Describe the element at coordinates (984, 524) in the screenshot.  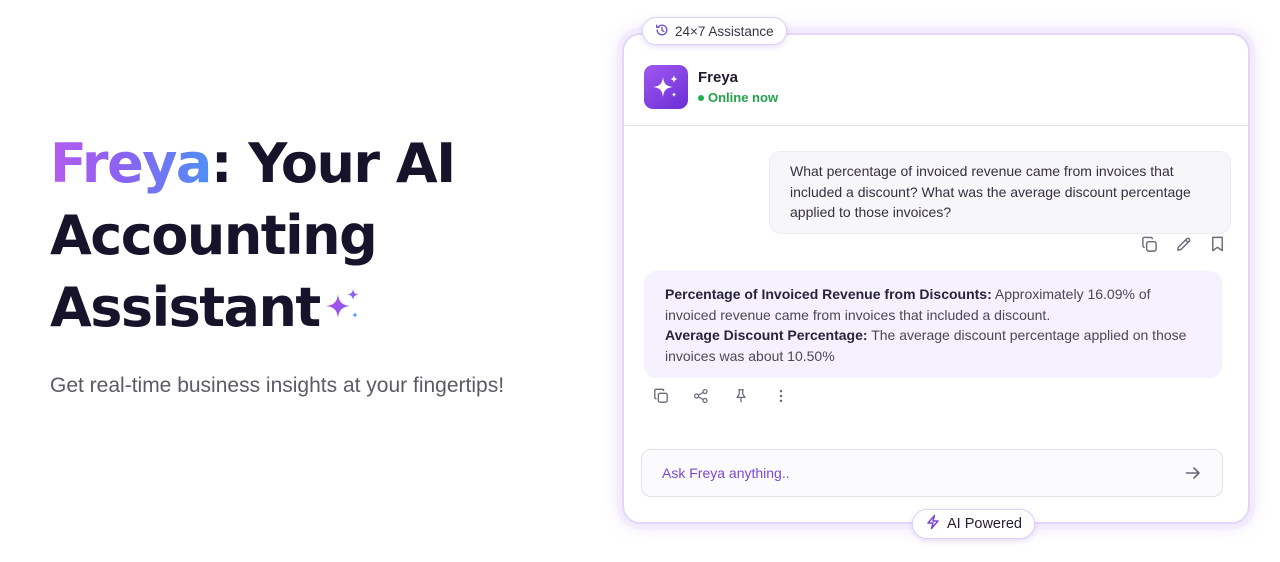
I see `ai-powered-badge-label: AI Powered` at that location.